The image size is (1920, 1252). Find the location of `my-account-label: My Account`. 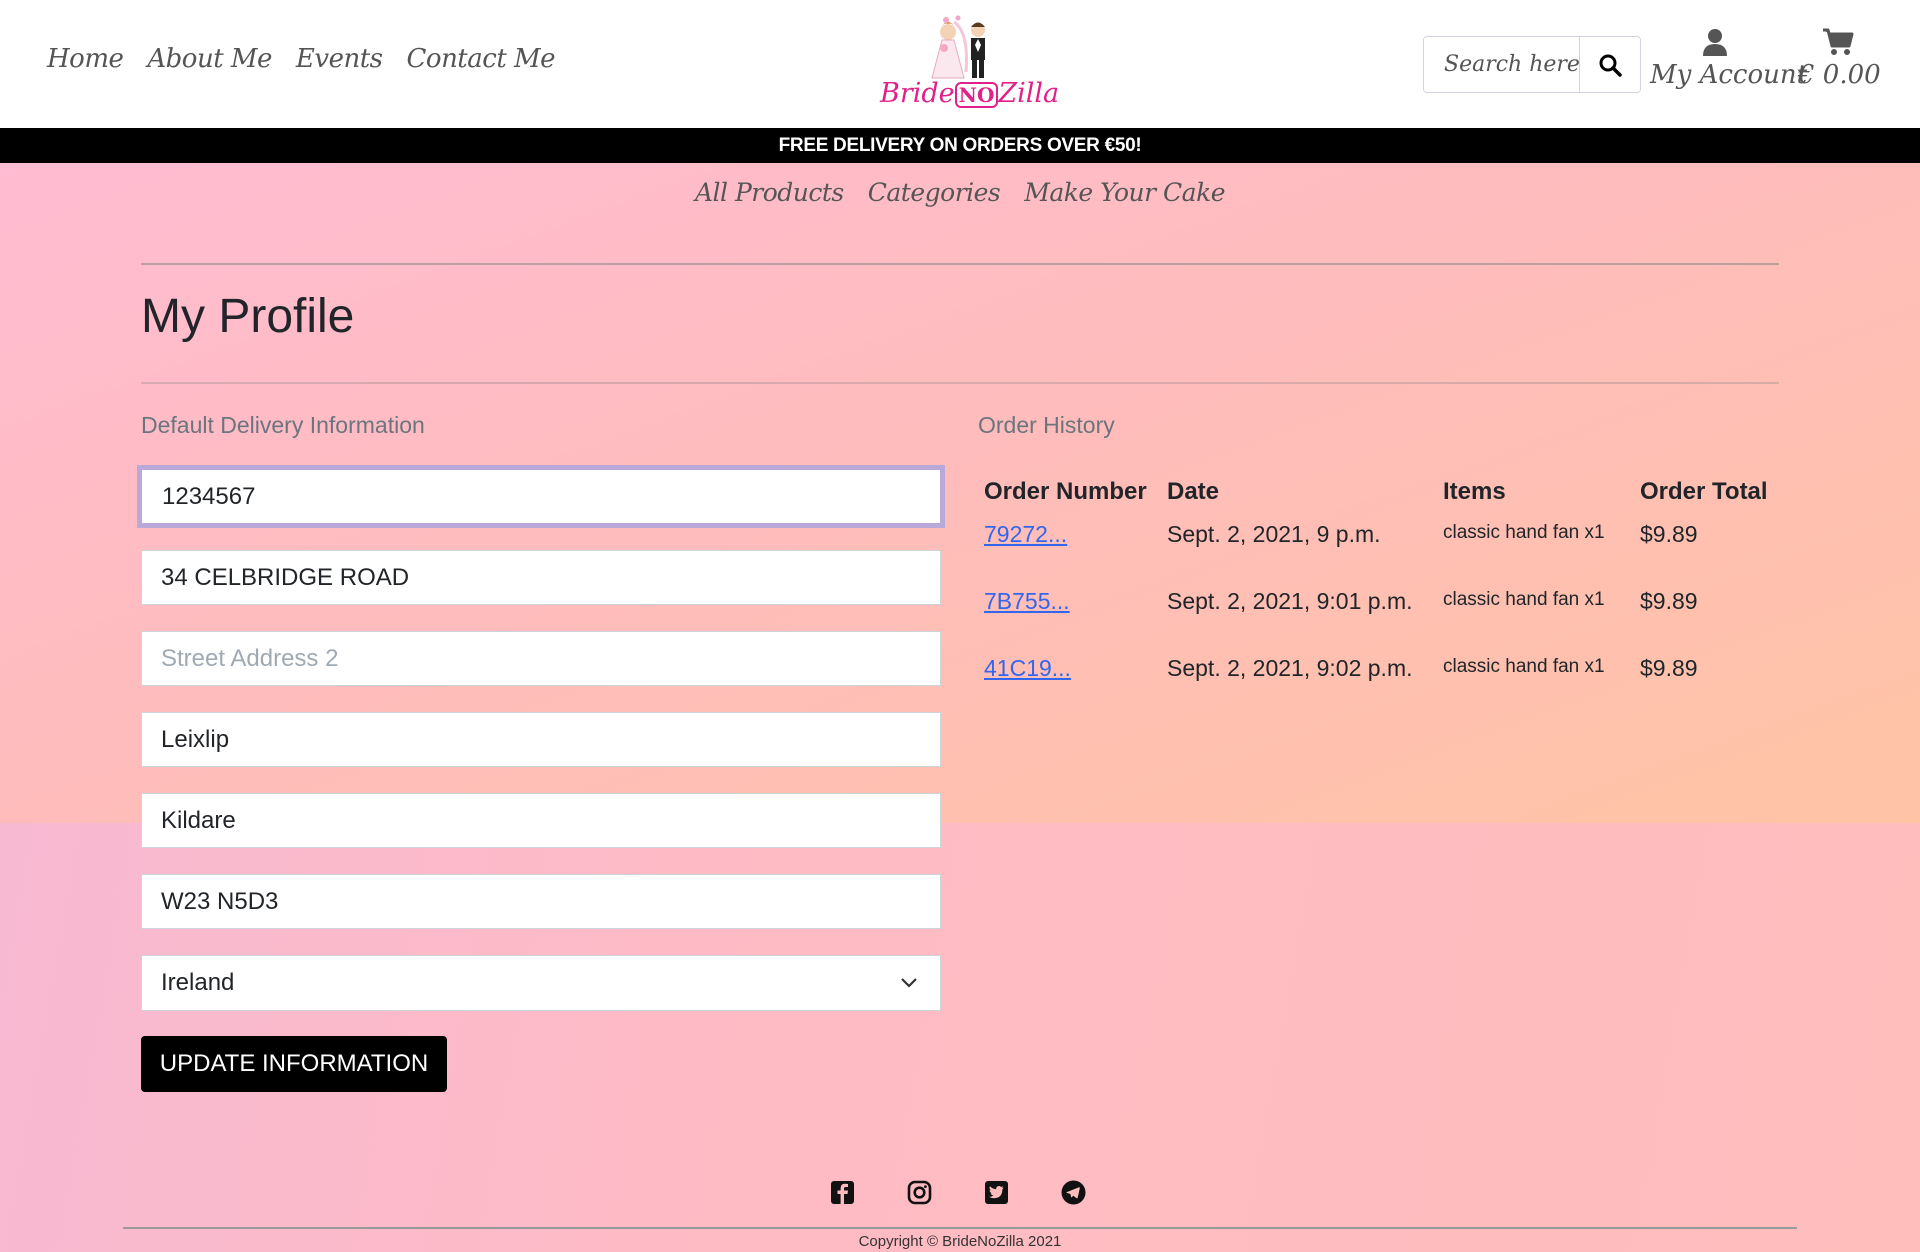

my-account-label: My Account is located at coordinates (1729, 75).